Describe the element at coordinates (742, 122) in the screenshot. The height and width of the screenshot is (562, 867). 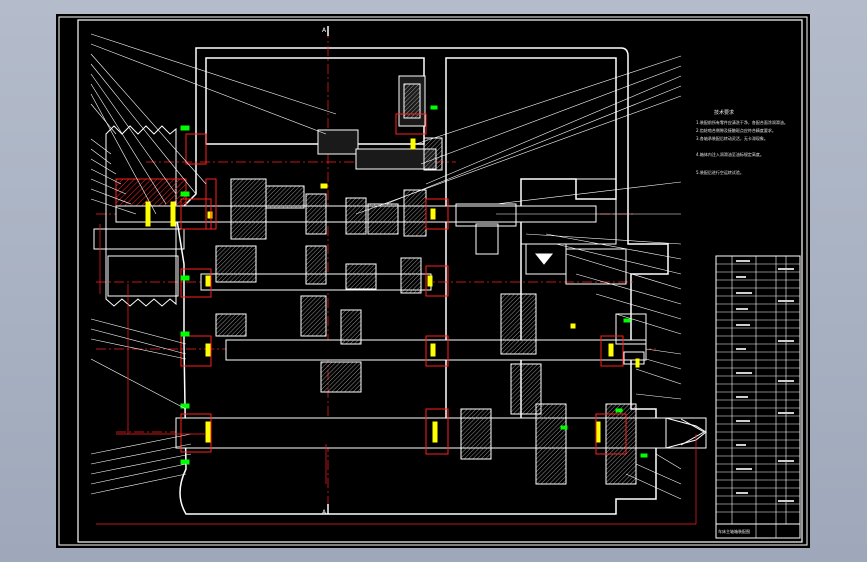
I see `note-line-1: 1.装配前所有零件应清洗干净，各配合面涂润滑油。` at that location.